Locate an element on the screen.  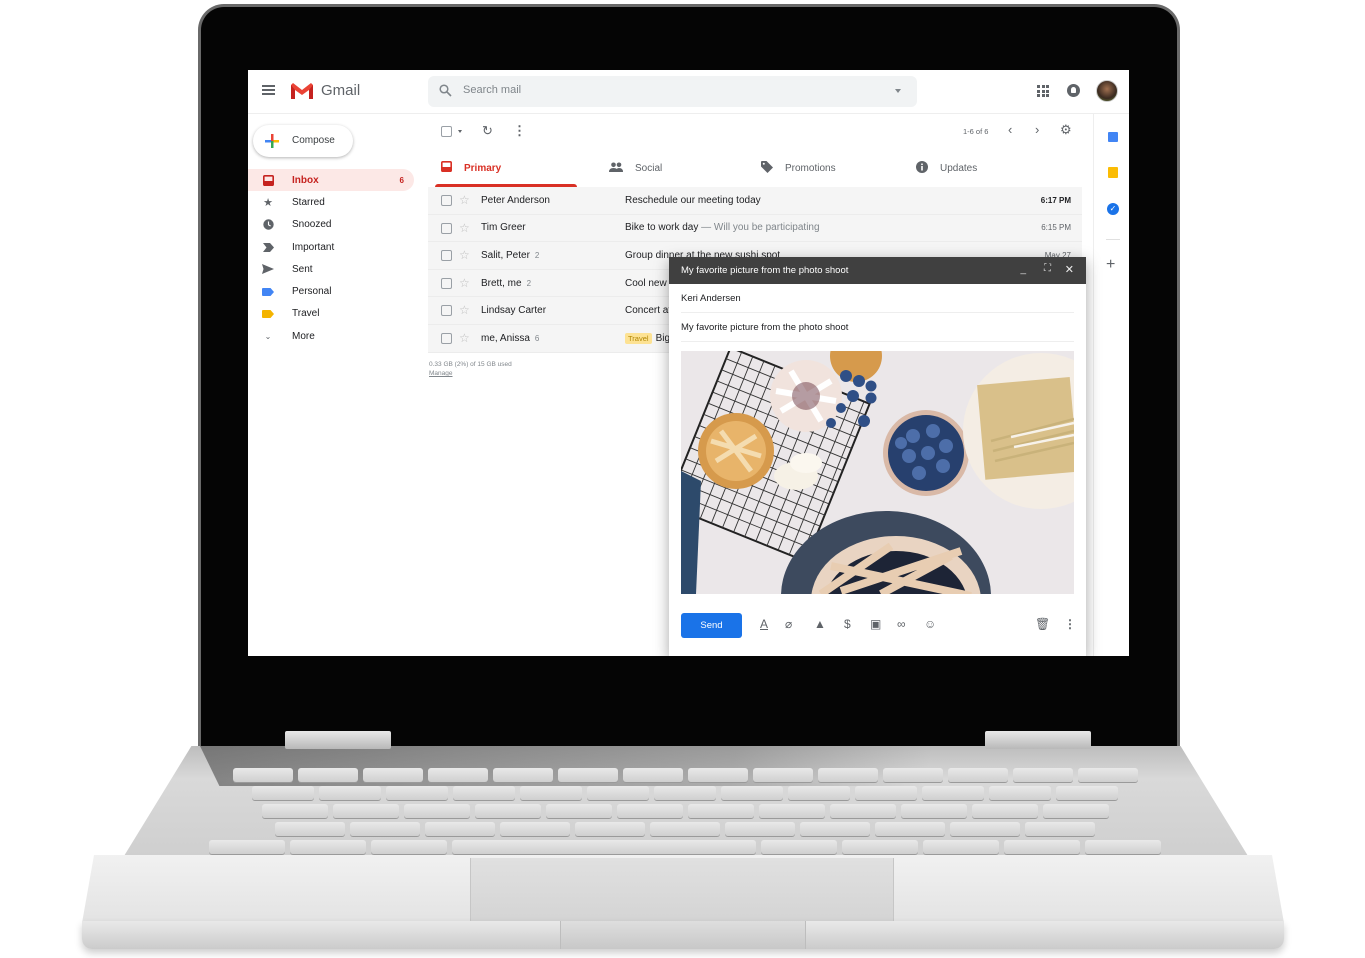
tab-primary: Primary is located at coordinates (506, 168).